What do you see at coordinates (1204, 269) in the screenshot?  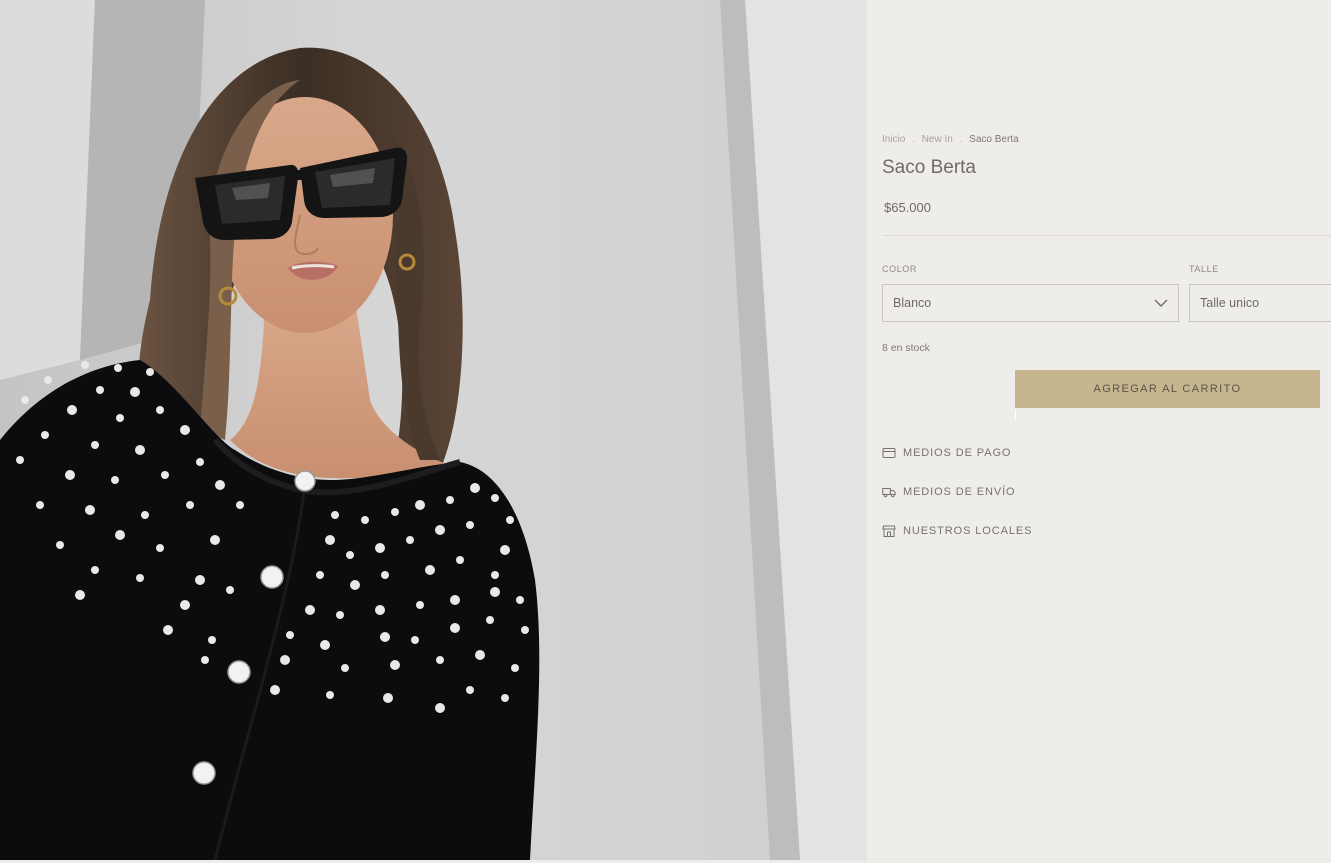 I see `size-label: TALLE` at bounding box center [1204, 269].